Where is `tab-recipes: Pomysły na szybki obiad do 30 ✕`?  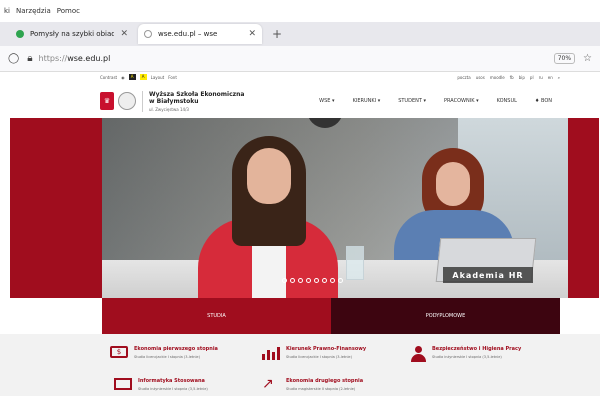 tab-recipes: Pomysły na szybki obiad do 30 ✕ is located at coordinates (72, 34).